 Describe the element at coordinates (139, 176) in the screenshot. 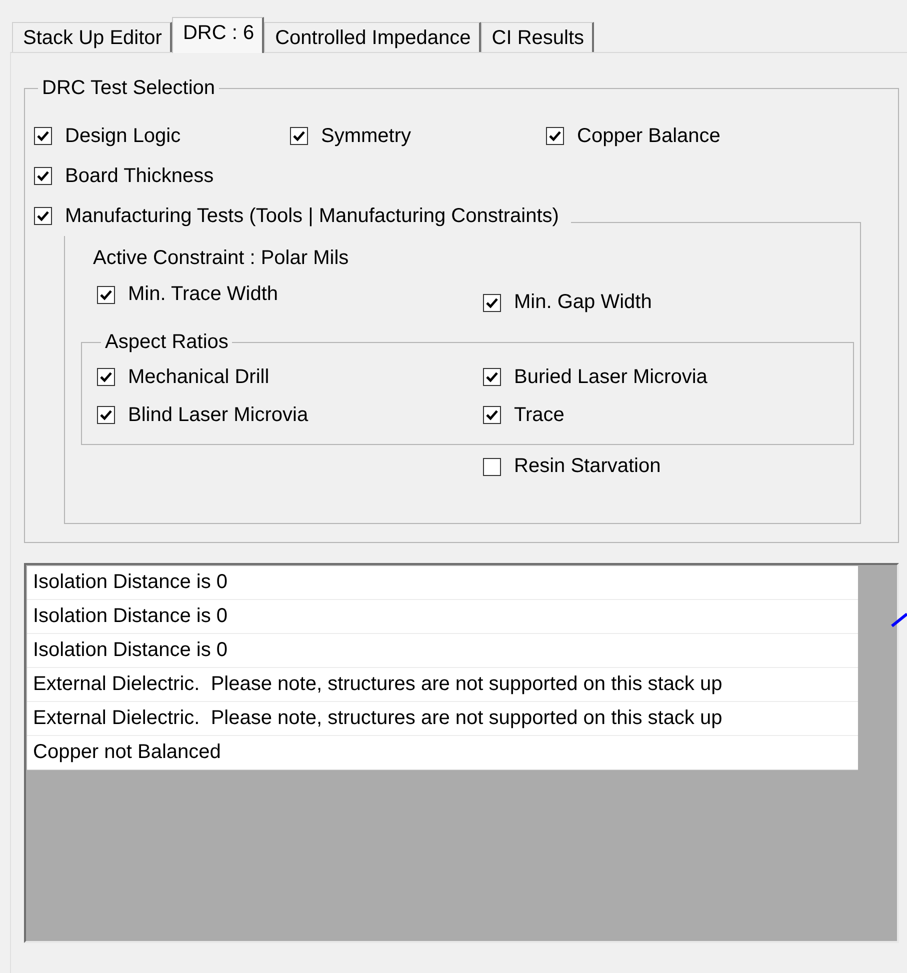

I see `checkbox-label: Board Thickness` at that location.